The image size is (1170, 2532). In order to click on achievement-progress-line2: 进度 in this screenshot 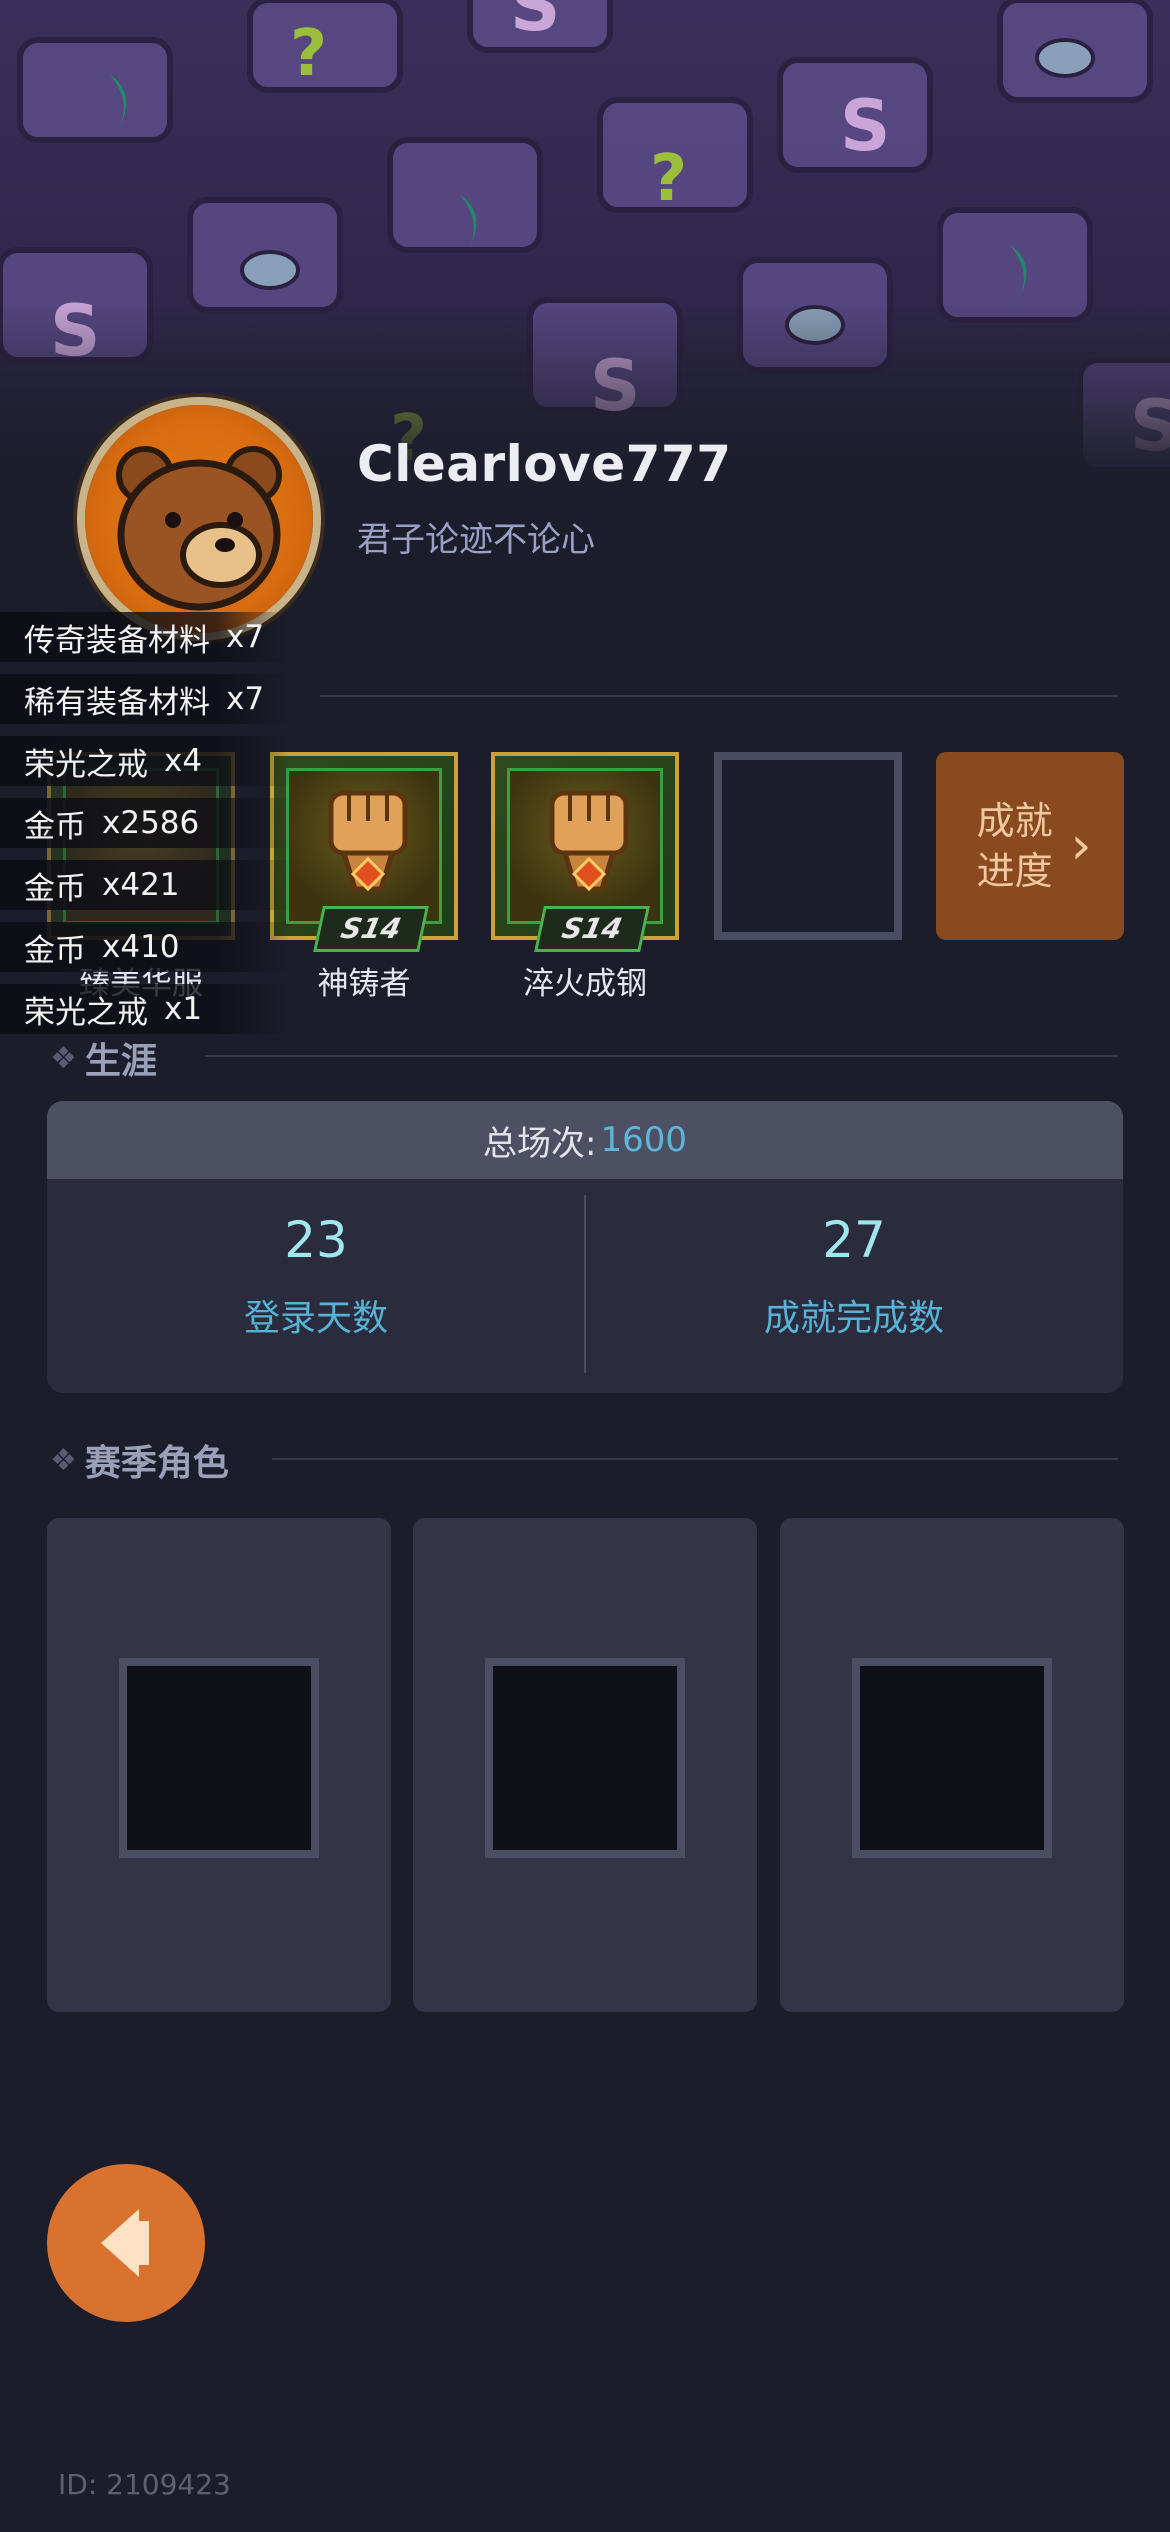, I will do `click(1014, 871)`.